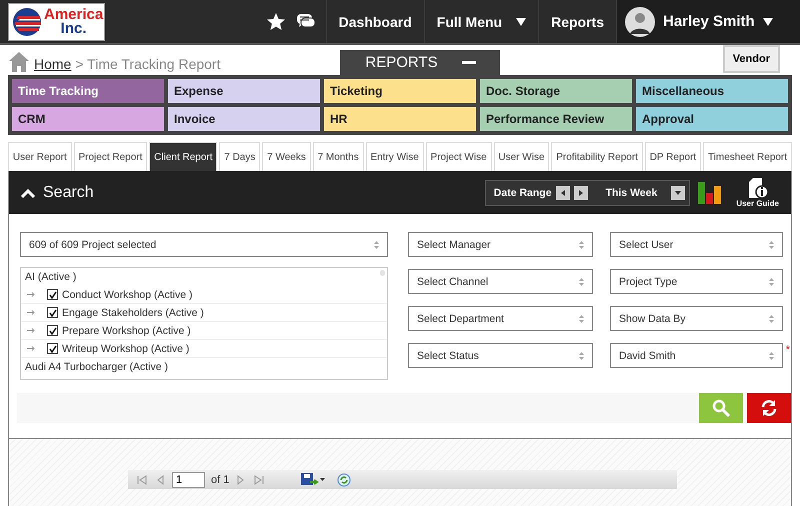 The image size is (800, 506). I want to click on page-count: of 1, so click(220, 480).